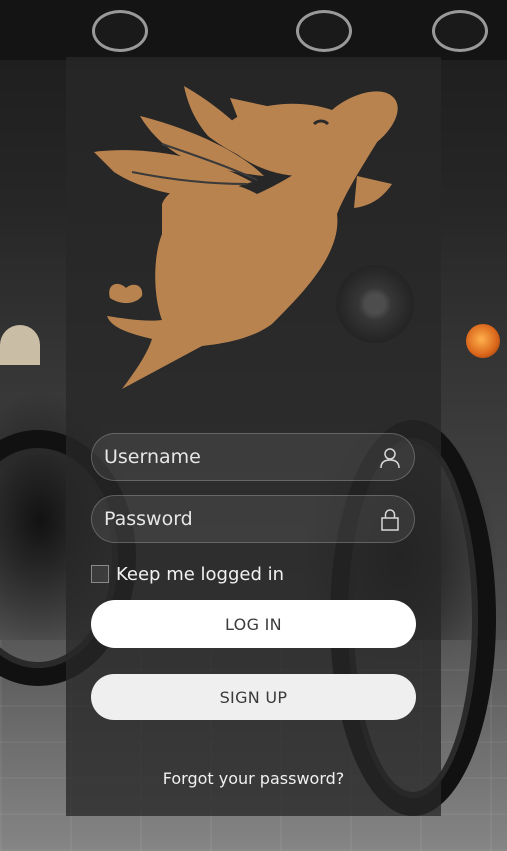 The width and height of the screenshot is (507, 851). I want to click on forgot-password-link: Forgot your password?, so click(253, 778).